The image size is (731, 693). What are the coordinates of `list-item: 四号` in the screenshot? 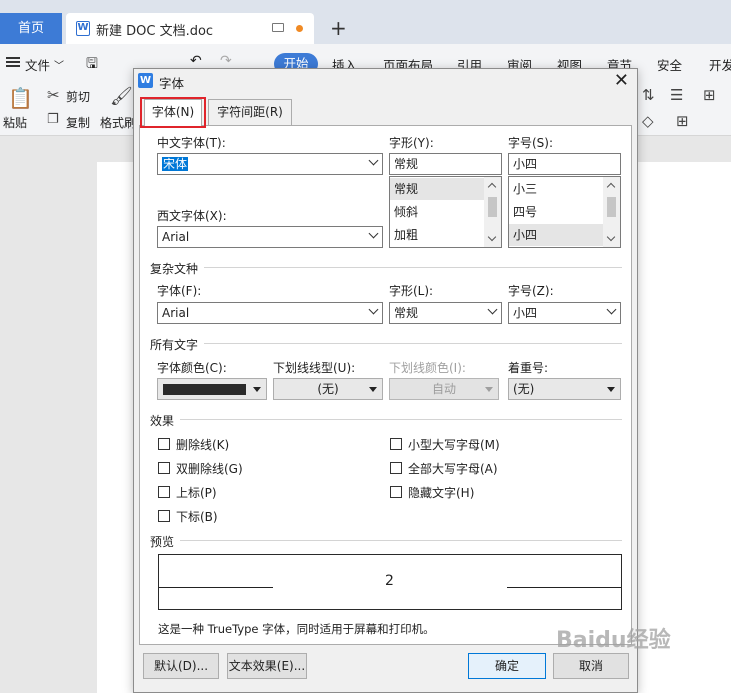 It's located at (557, 212).